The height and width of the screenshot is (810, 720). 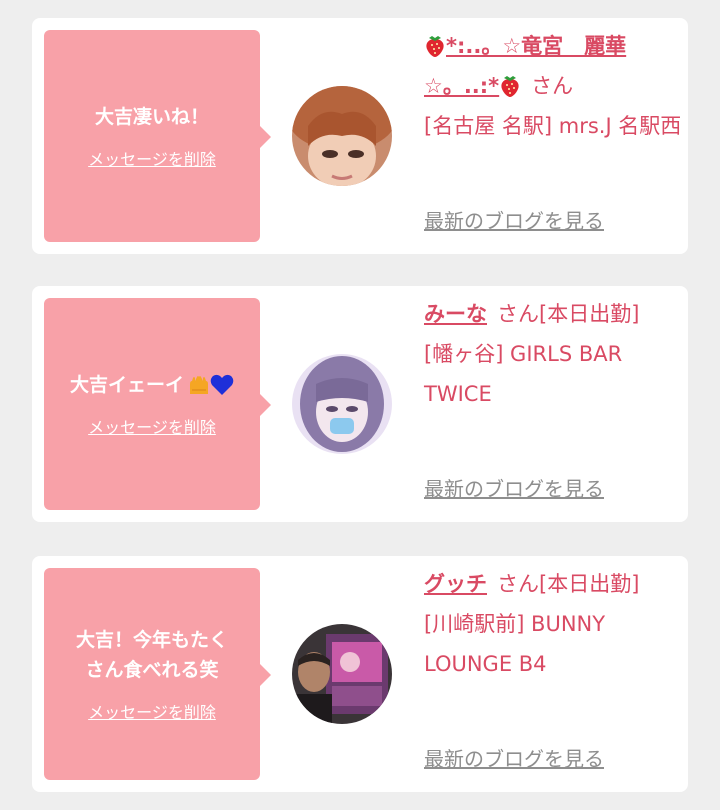 What do you see at coordinates (525, 66) in the screenshot?
I see `sender-name-link: *:..。☆竜宮 麗華 ☆。..:*` at bounding box center [525, 66].